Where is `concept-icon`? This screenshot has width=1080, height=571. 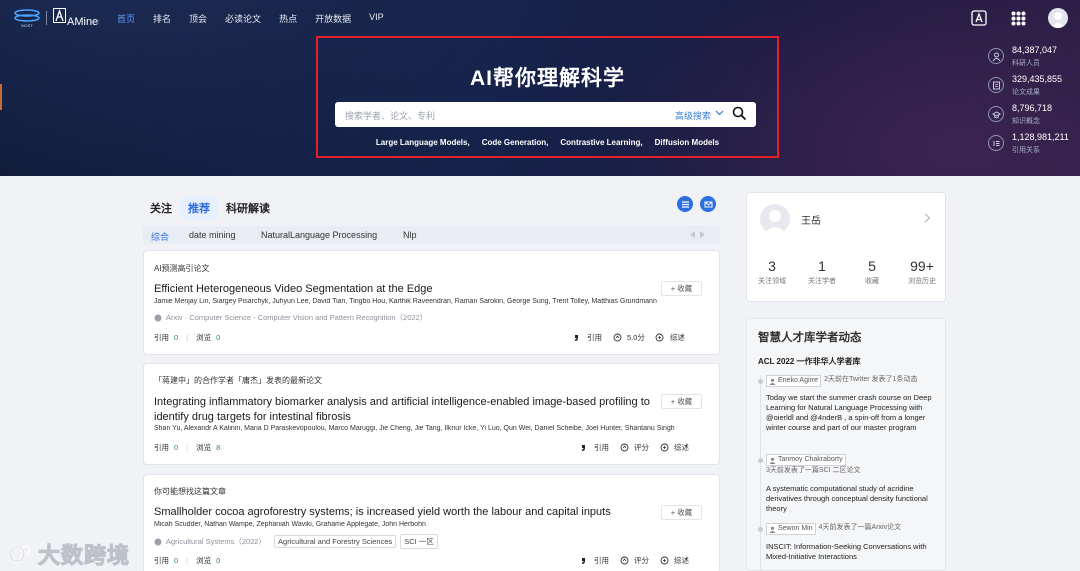 concept-icon is located at coordinates (996, 114).